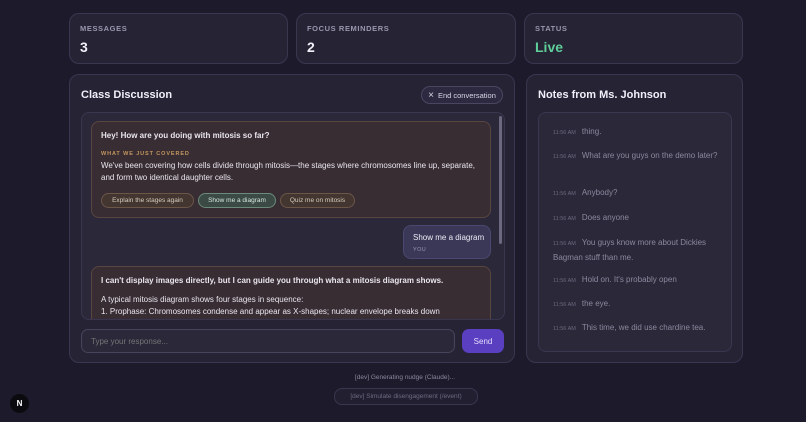 The height and width of the screenshot is (422, 806). I want to click on covered-label: WHAT WE JUST COVERED, so click(145, 154).